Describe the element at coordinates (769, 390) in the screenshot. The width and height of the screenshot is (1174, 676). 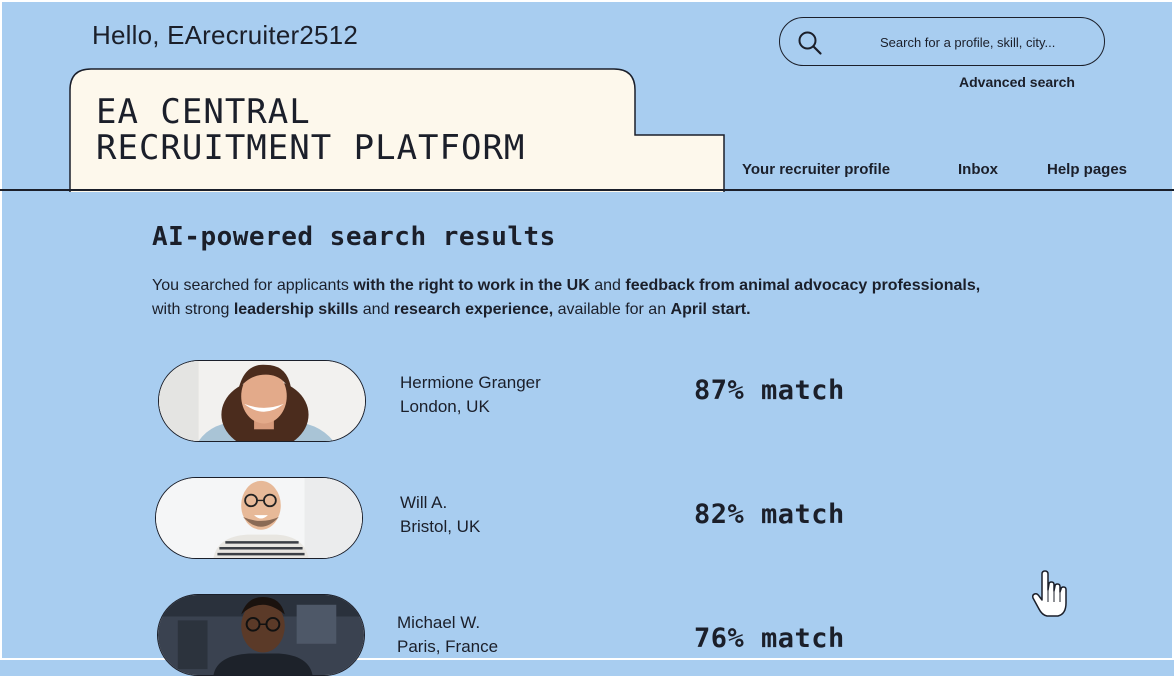
I see `match-score: 87% match` at that location.